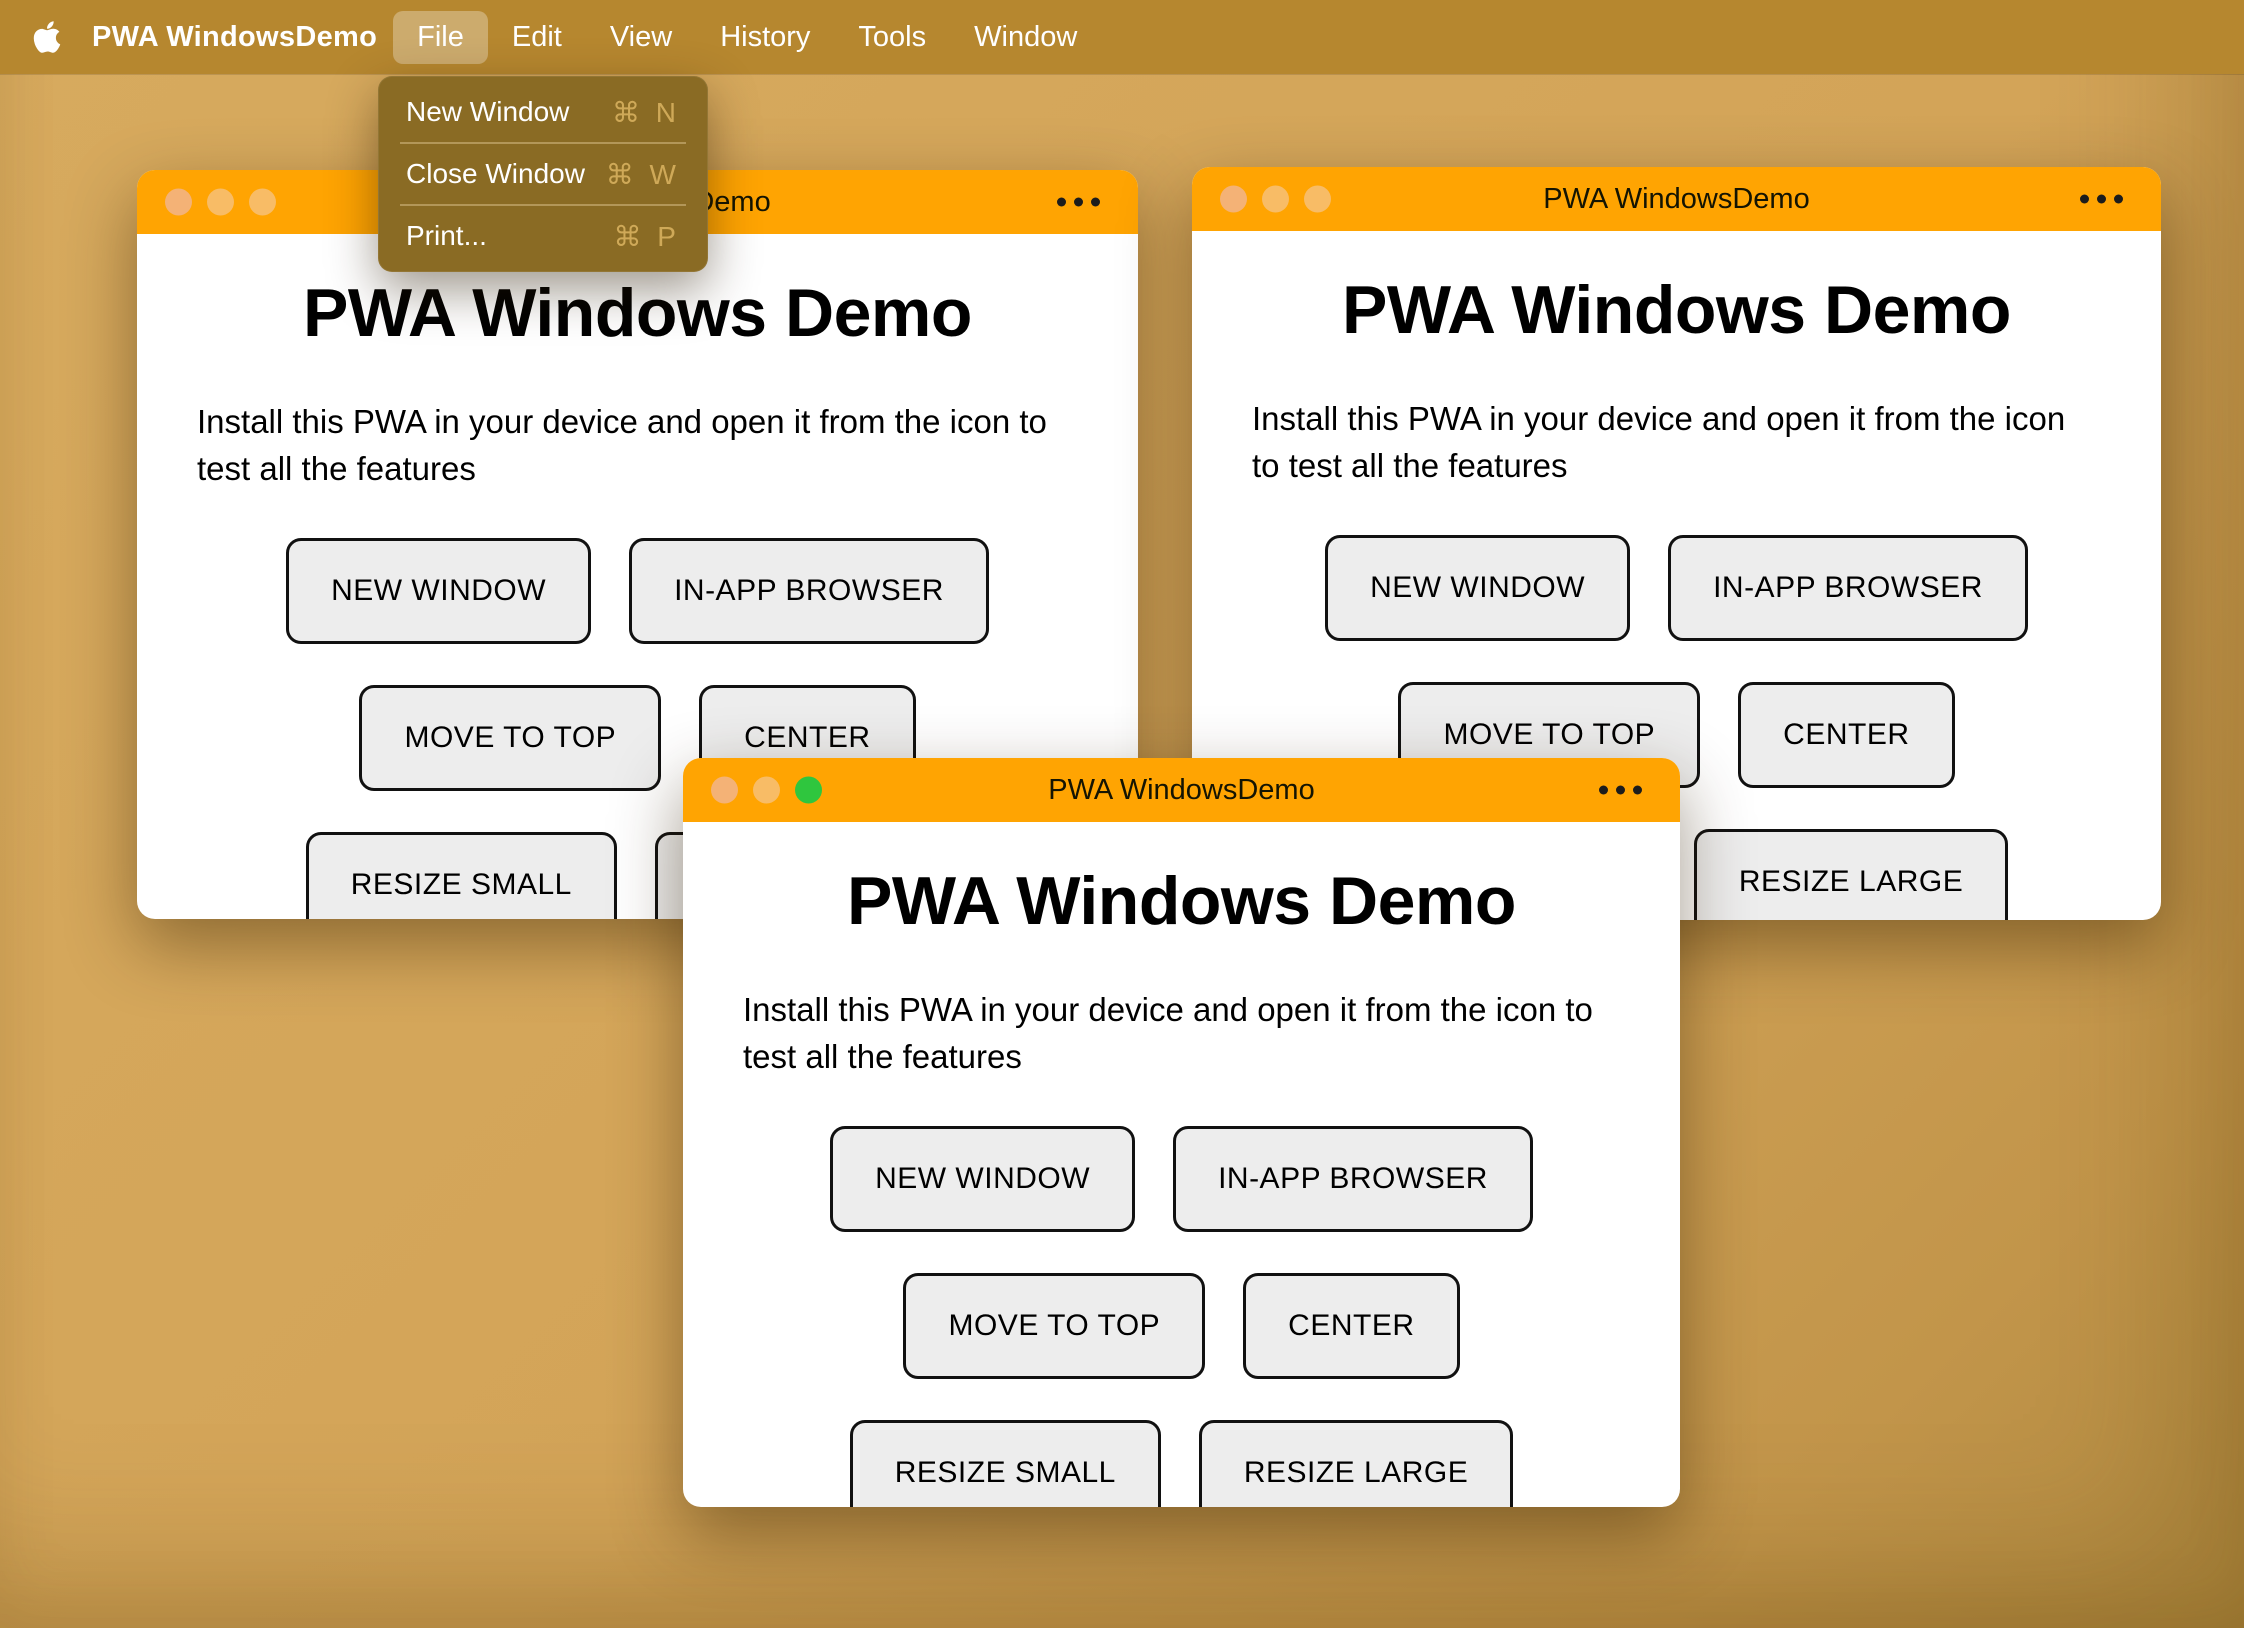 The height and width of the screenshot is (1628, 2244). What do you see at coordinates (642, 174) in the screenshot?
I see `menu-item-shortcut: ⌘ W` at bounding box center [642, 174].